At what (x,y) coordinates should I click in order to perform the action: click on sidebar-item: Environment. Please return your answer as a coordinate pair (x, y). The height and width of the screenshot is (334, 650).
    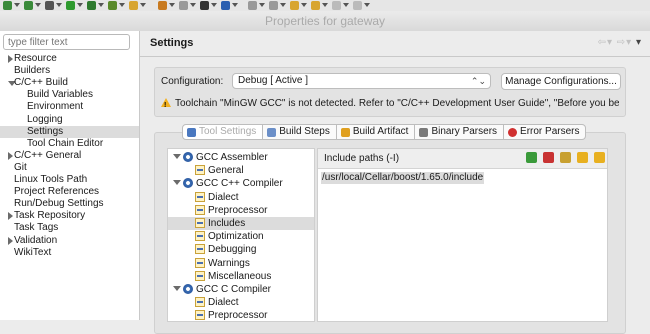
    Looking at the image, I should click on (69, 107).